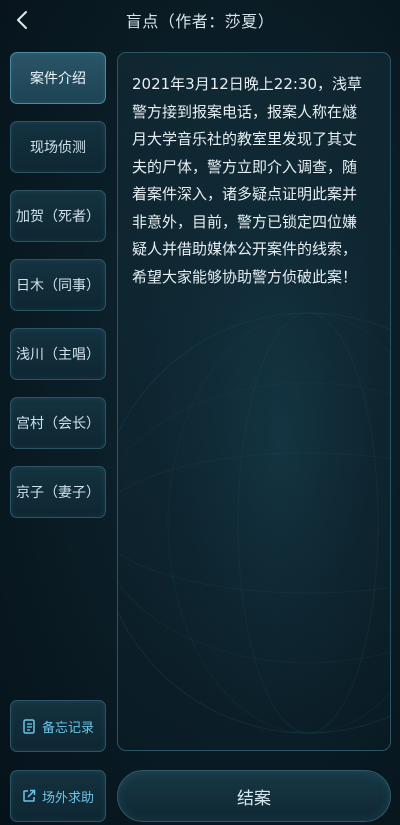 The image size is (400, 825). What do you see at coordinates (58, 216) in the screenshot?
I see `sidebar-item-suspect-kaga: 加贺（死者）` at bounding box center [58, 216].